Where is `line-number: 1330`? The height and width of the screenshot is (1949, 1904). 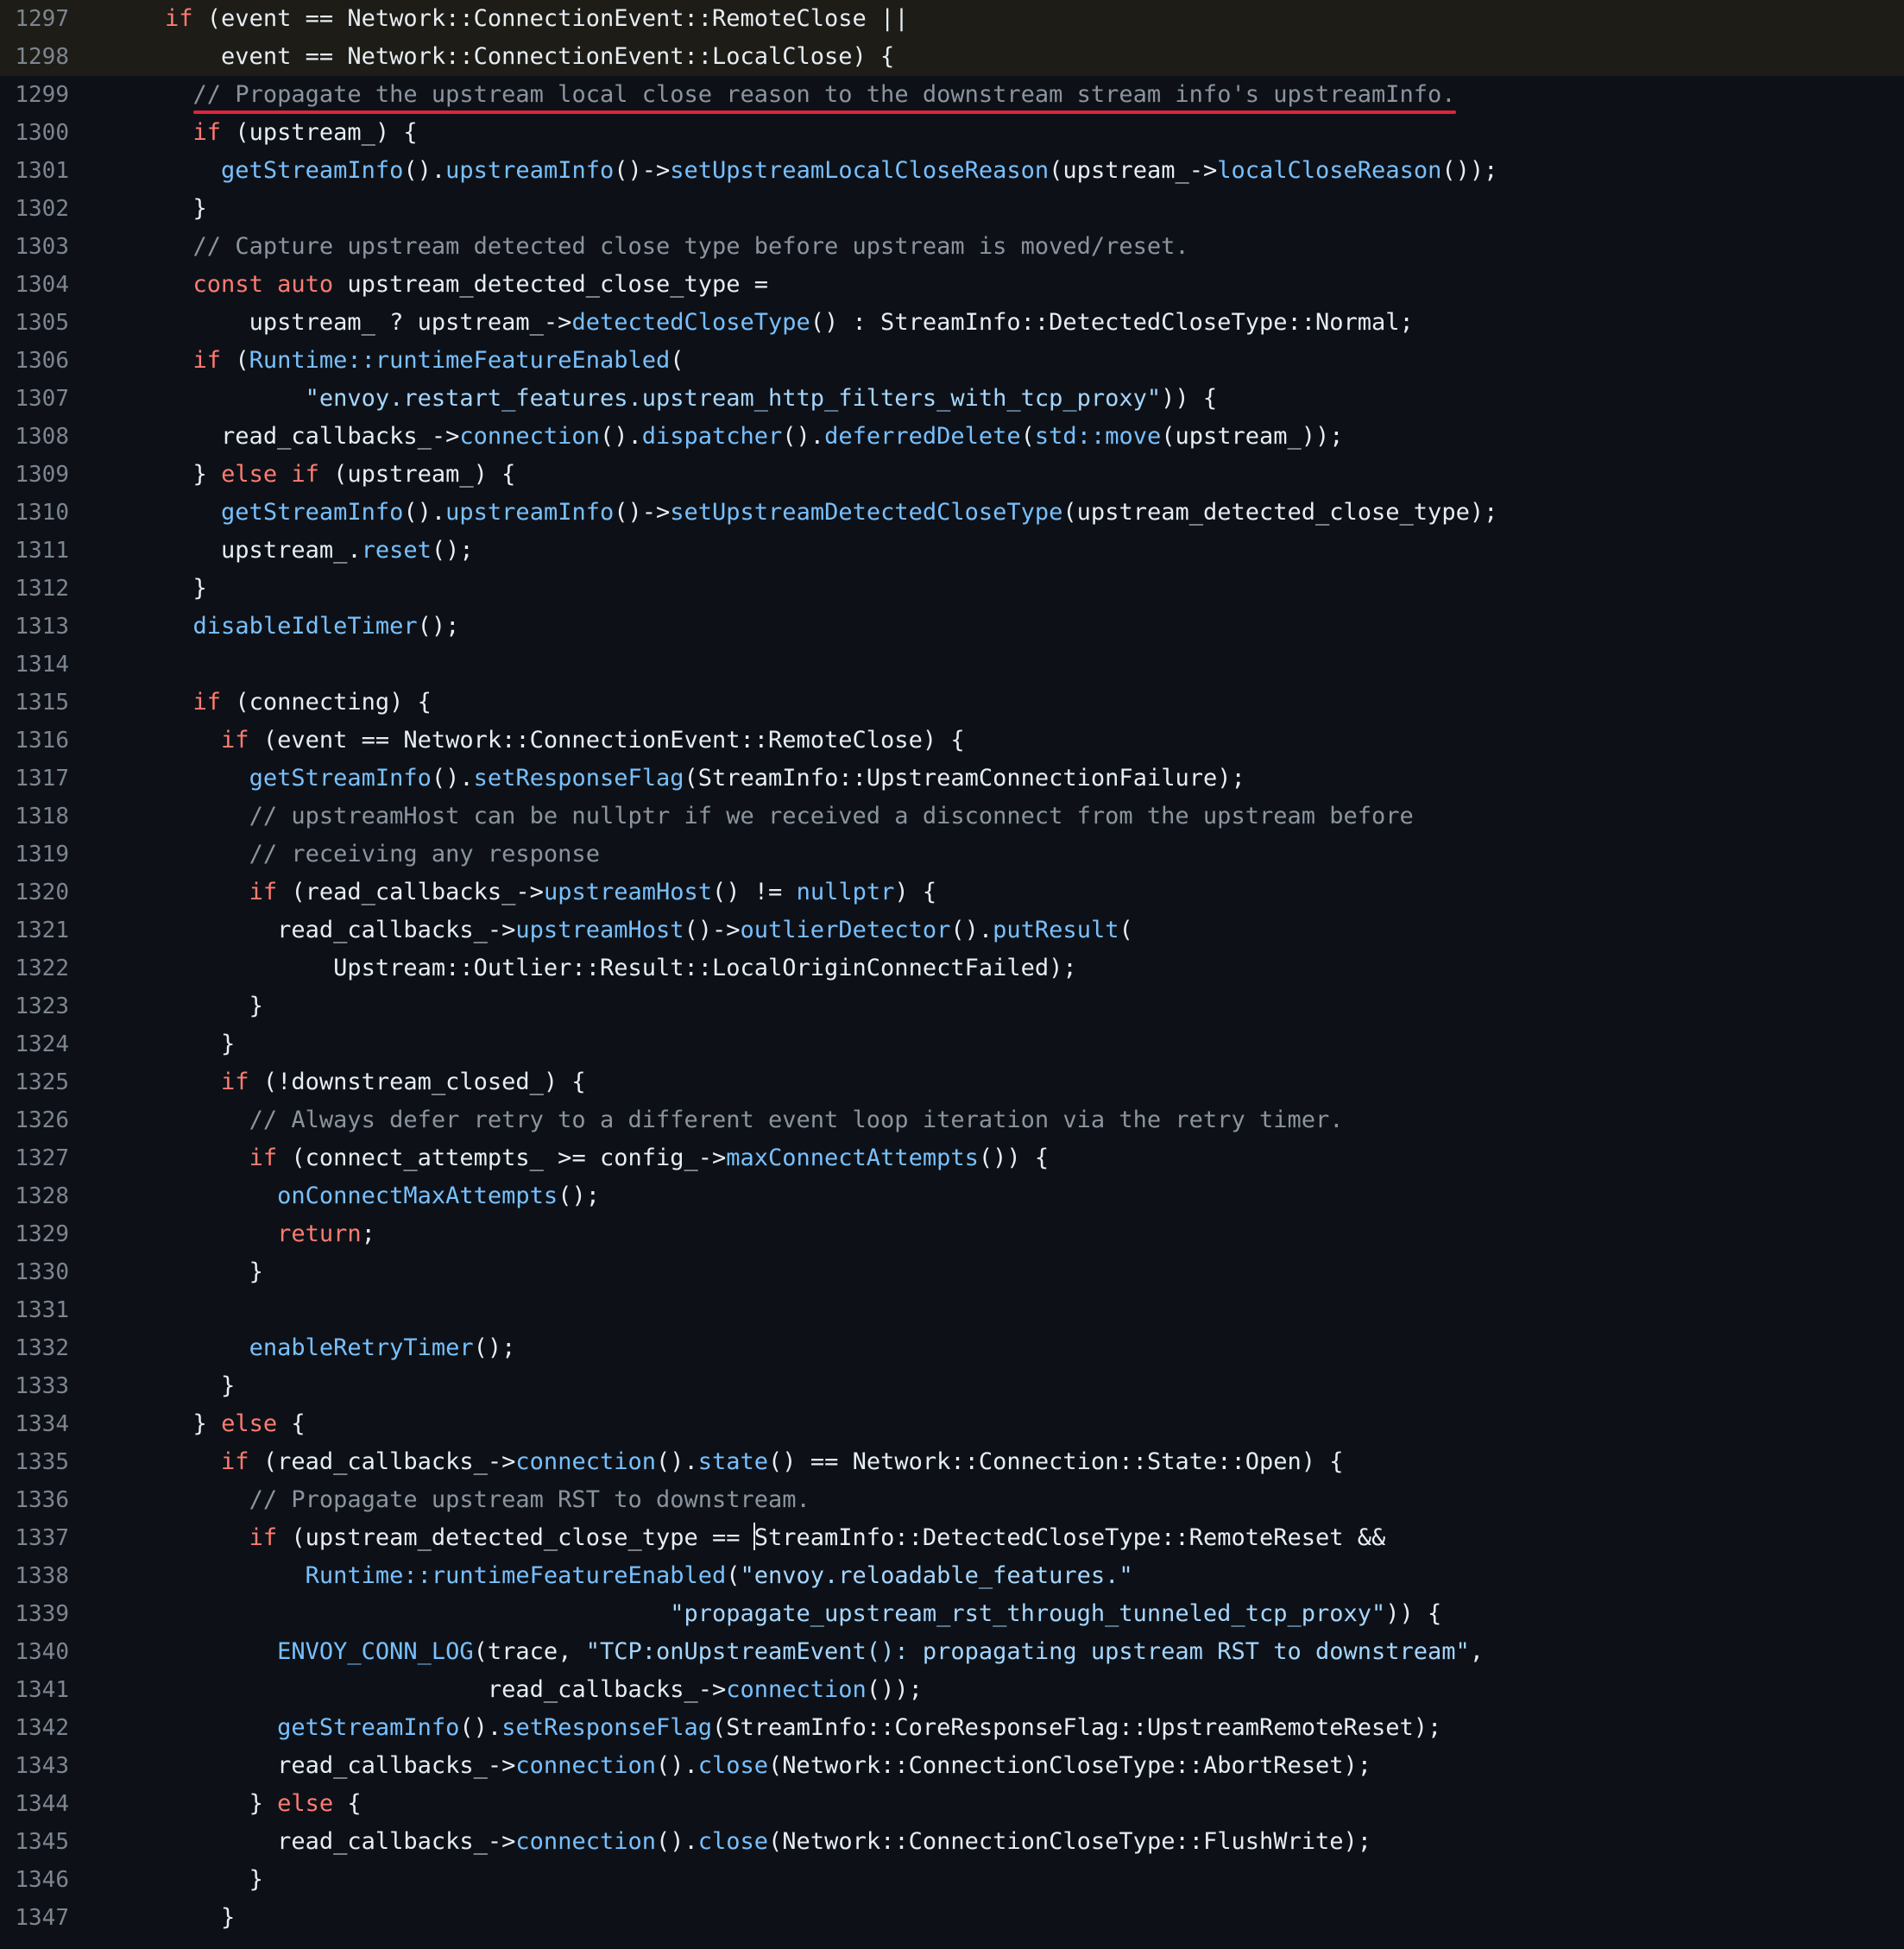
line-number: 1330 is located at coordinates (35, 1272).